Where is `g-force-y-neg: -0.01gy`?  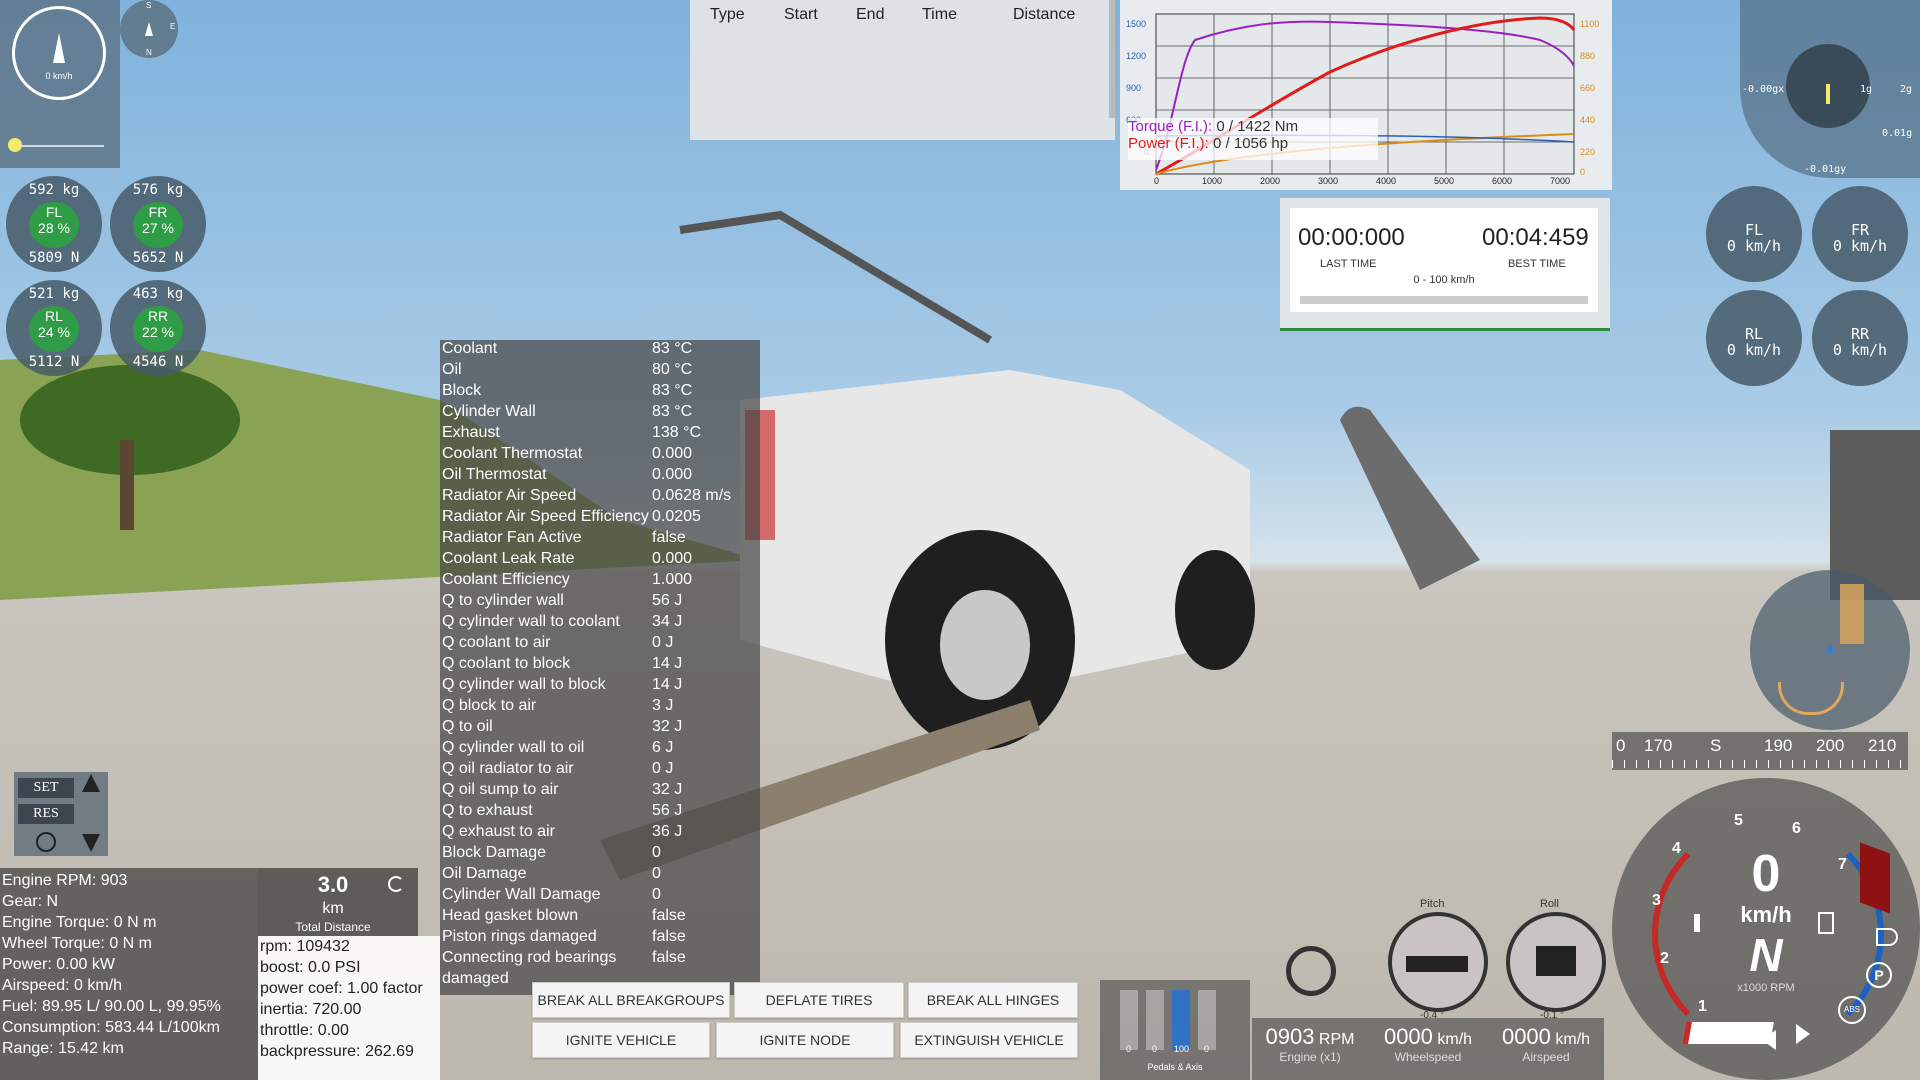 g-force-y-neg: -0.01gy is located at coordinates (1825, 169).